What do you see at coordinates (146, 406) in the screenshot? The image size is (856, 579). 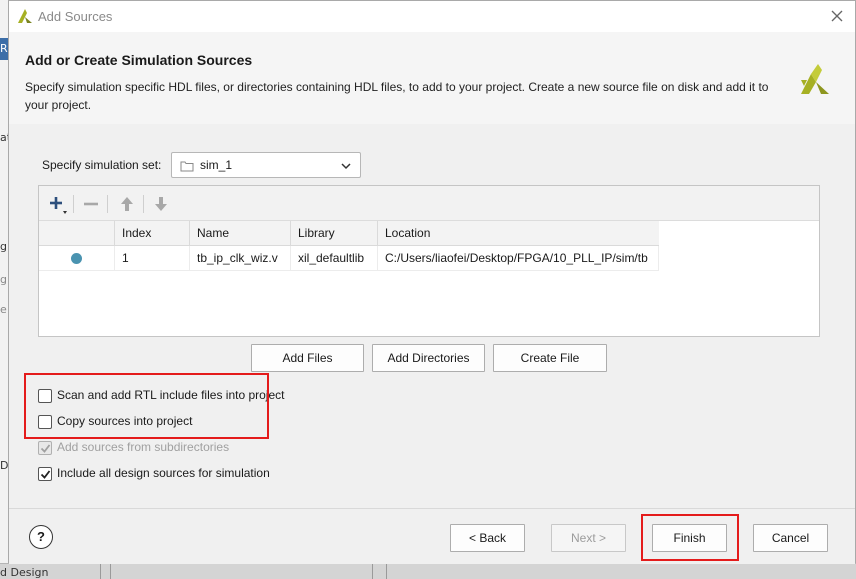 I see `highlight-box-options` at bounding box center [146, 406].